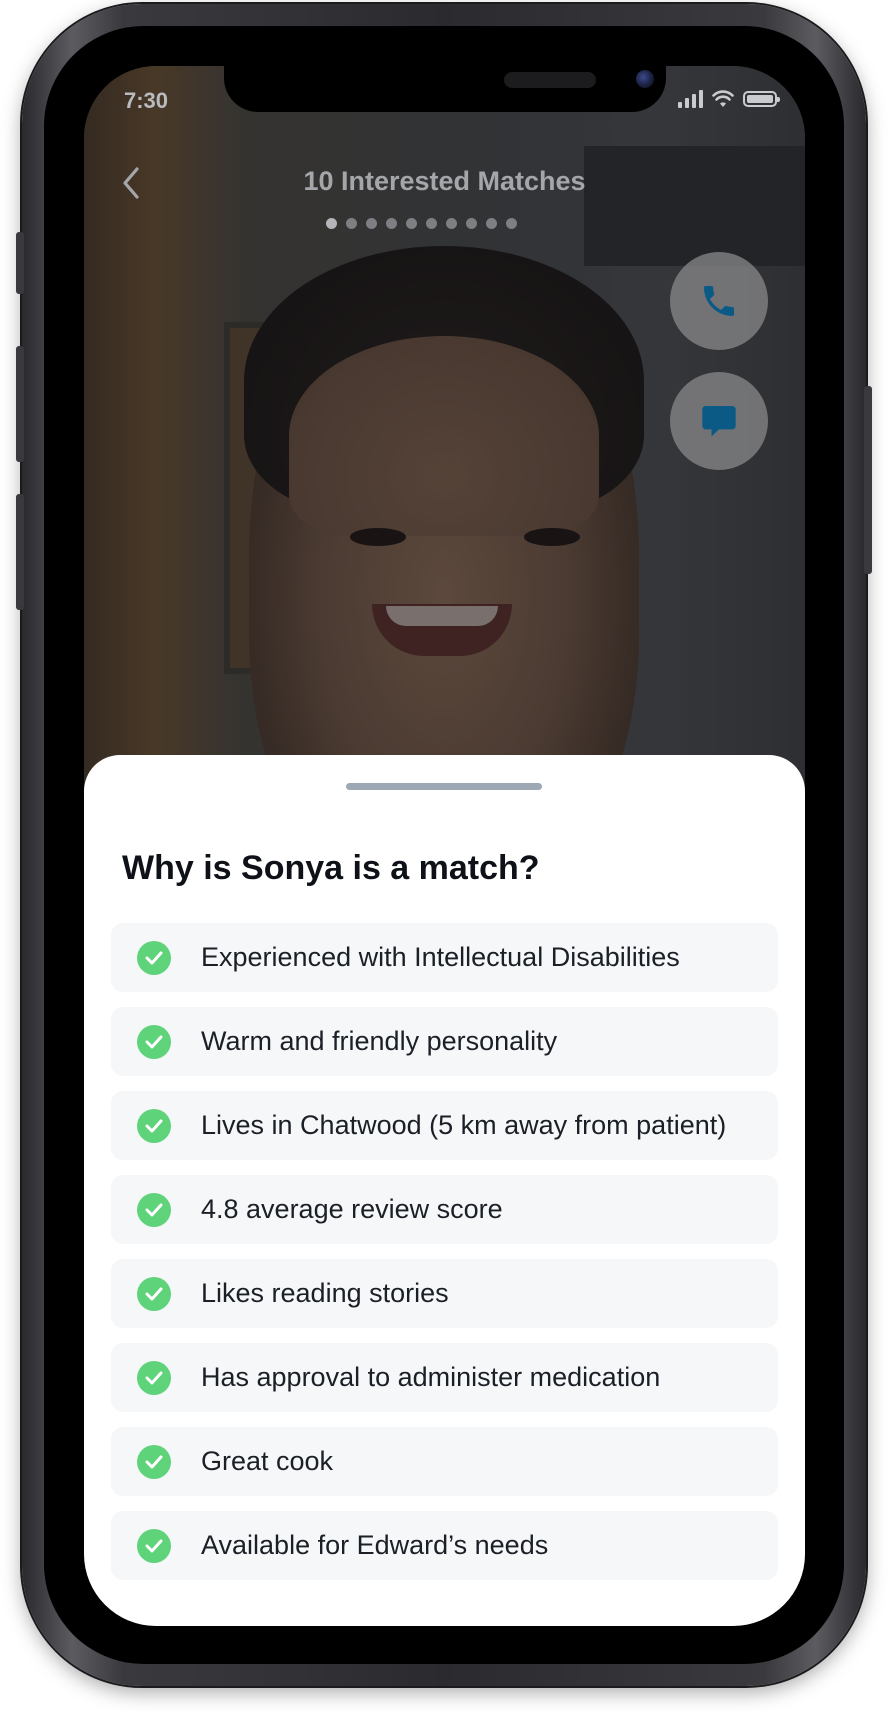  I want to click on message-button, so click(719, 421).